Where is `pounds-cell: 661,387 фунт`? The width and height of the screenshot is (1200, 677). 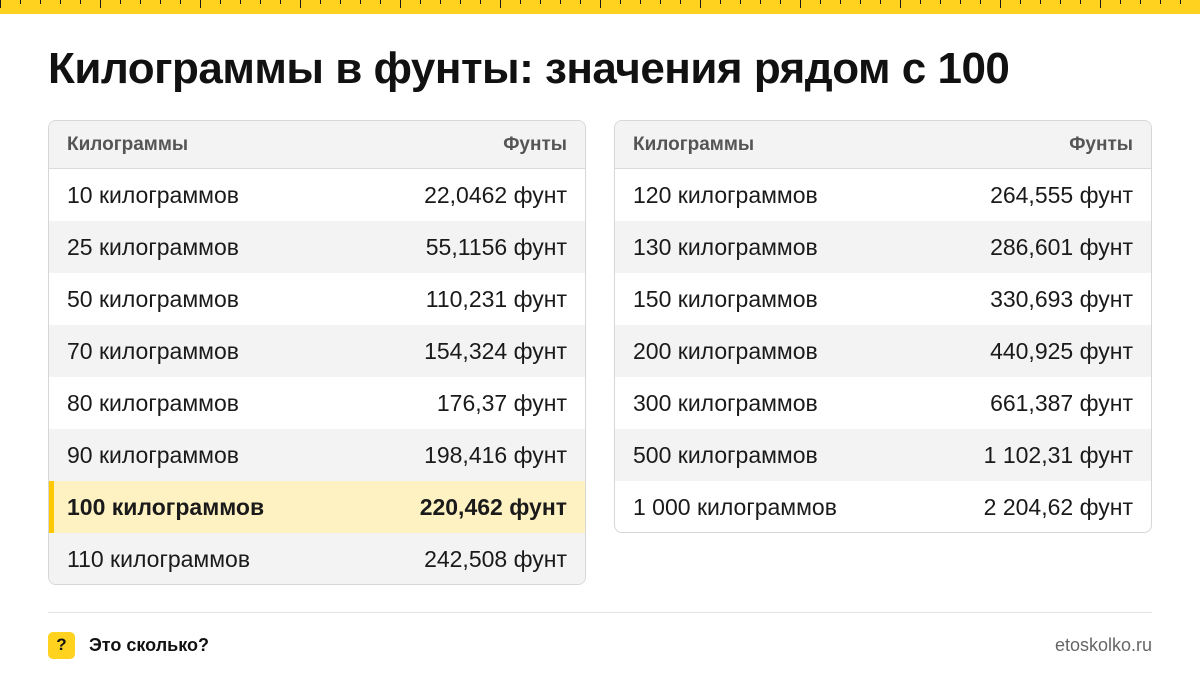
pounds-cell: 661,387 фунт is located at coordinates (1061, 402).